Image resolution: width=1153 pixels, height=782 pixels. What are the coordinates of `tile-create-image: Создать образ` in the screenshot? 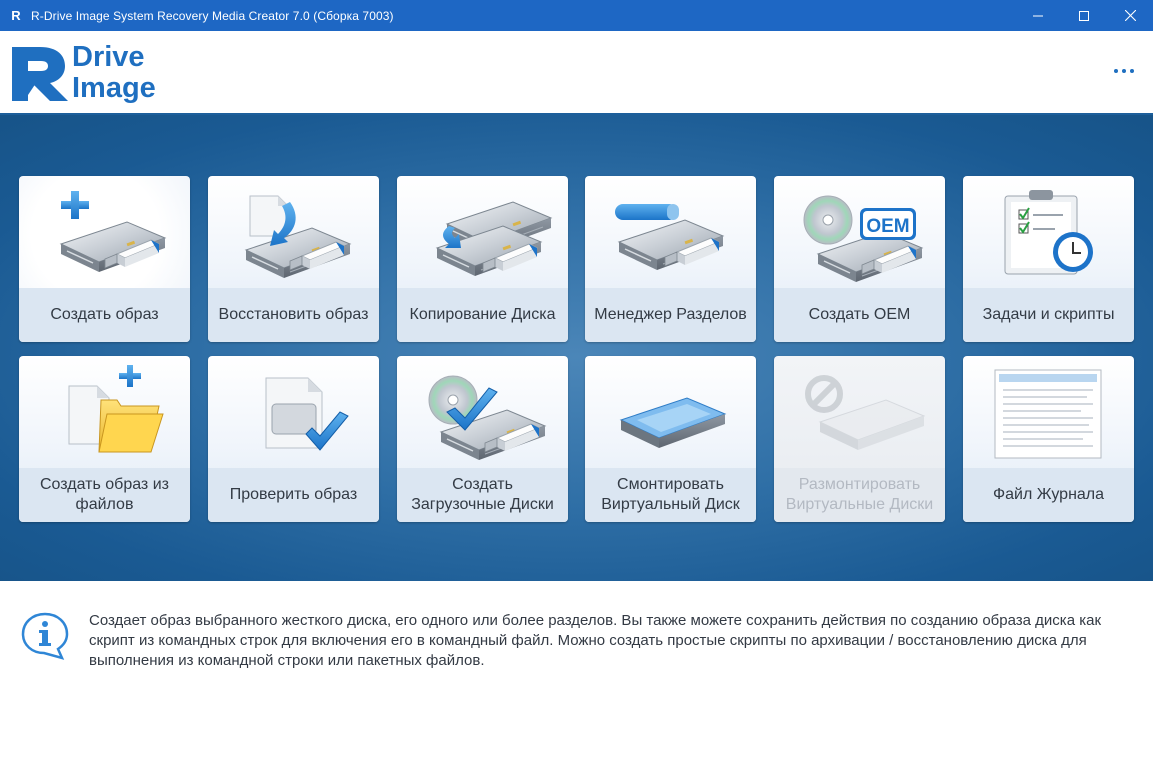 It's located at (104, 259).